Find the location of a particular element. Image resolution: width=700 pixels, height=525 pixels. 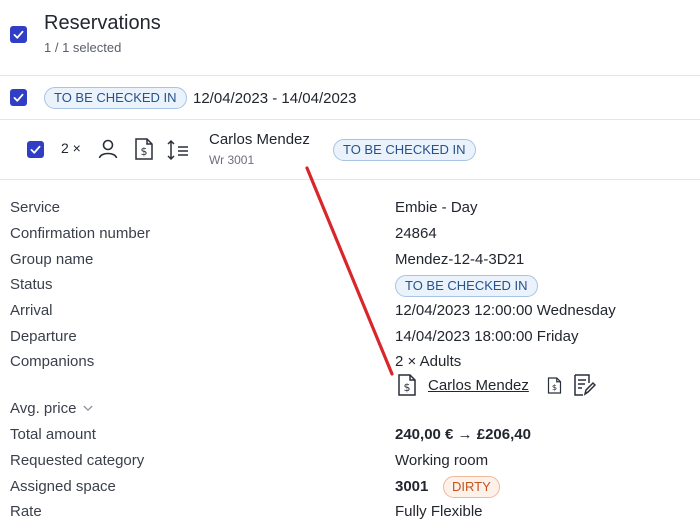

rate-value: Fully Flexible is located at coordinates (439, 511).